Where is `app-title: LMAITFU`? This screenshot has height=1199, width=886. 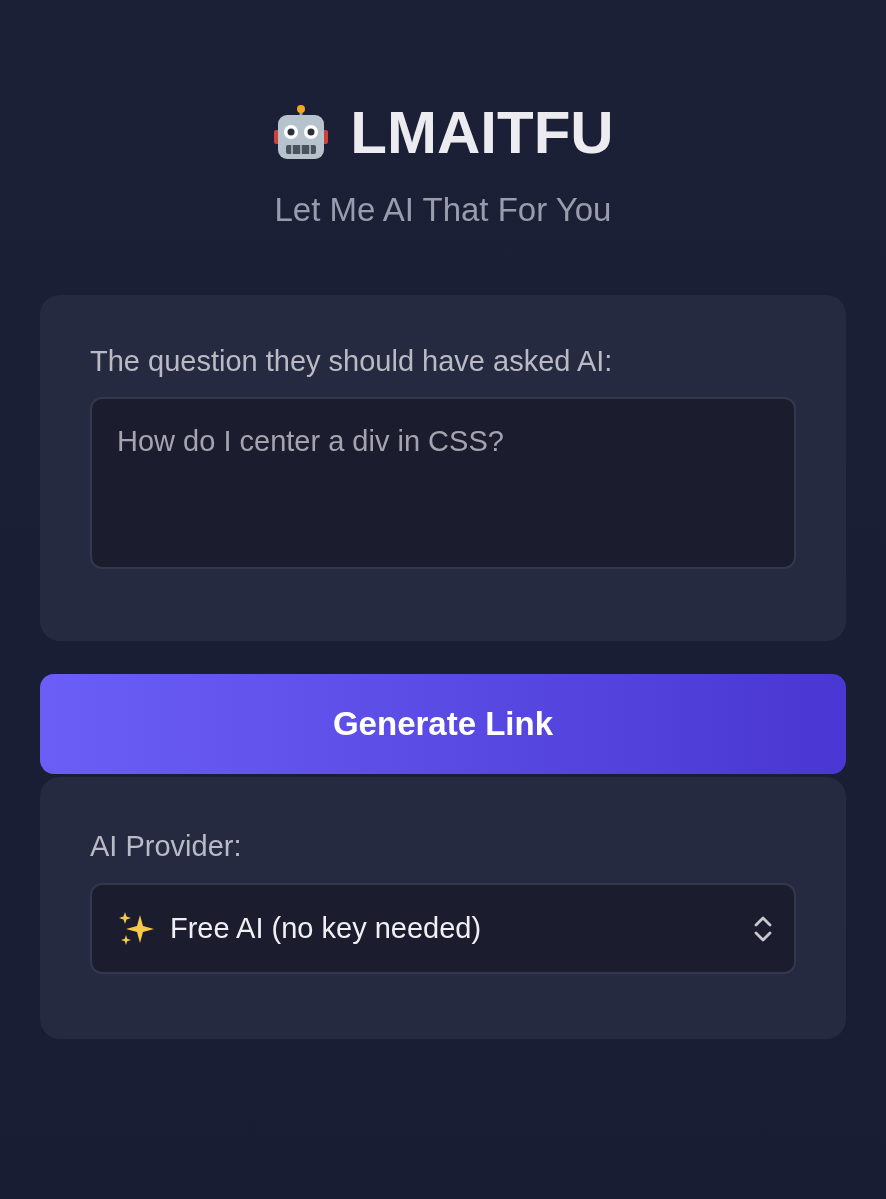 app-title: LMAITFU is located at coordinates (482, 133).